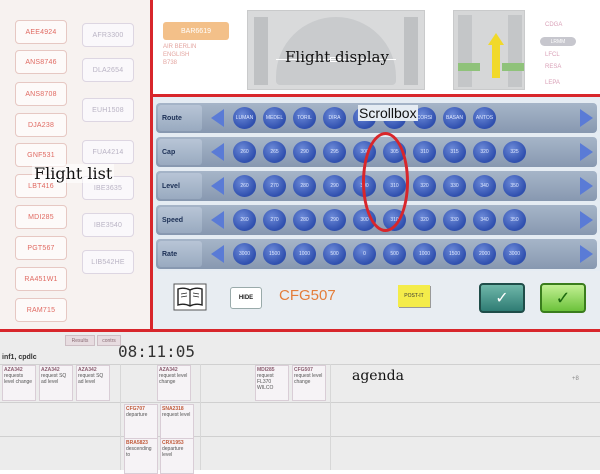 This screenshot has height=474, width=600. Describe the element at coordinates (141, 422) in the screenshot. I see `agenda-card: CFG707 departure` at that location.